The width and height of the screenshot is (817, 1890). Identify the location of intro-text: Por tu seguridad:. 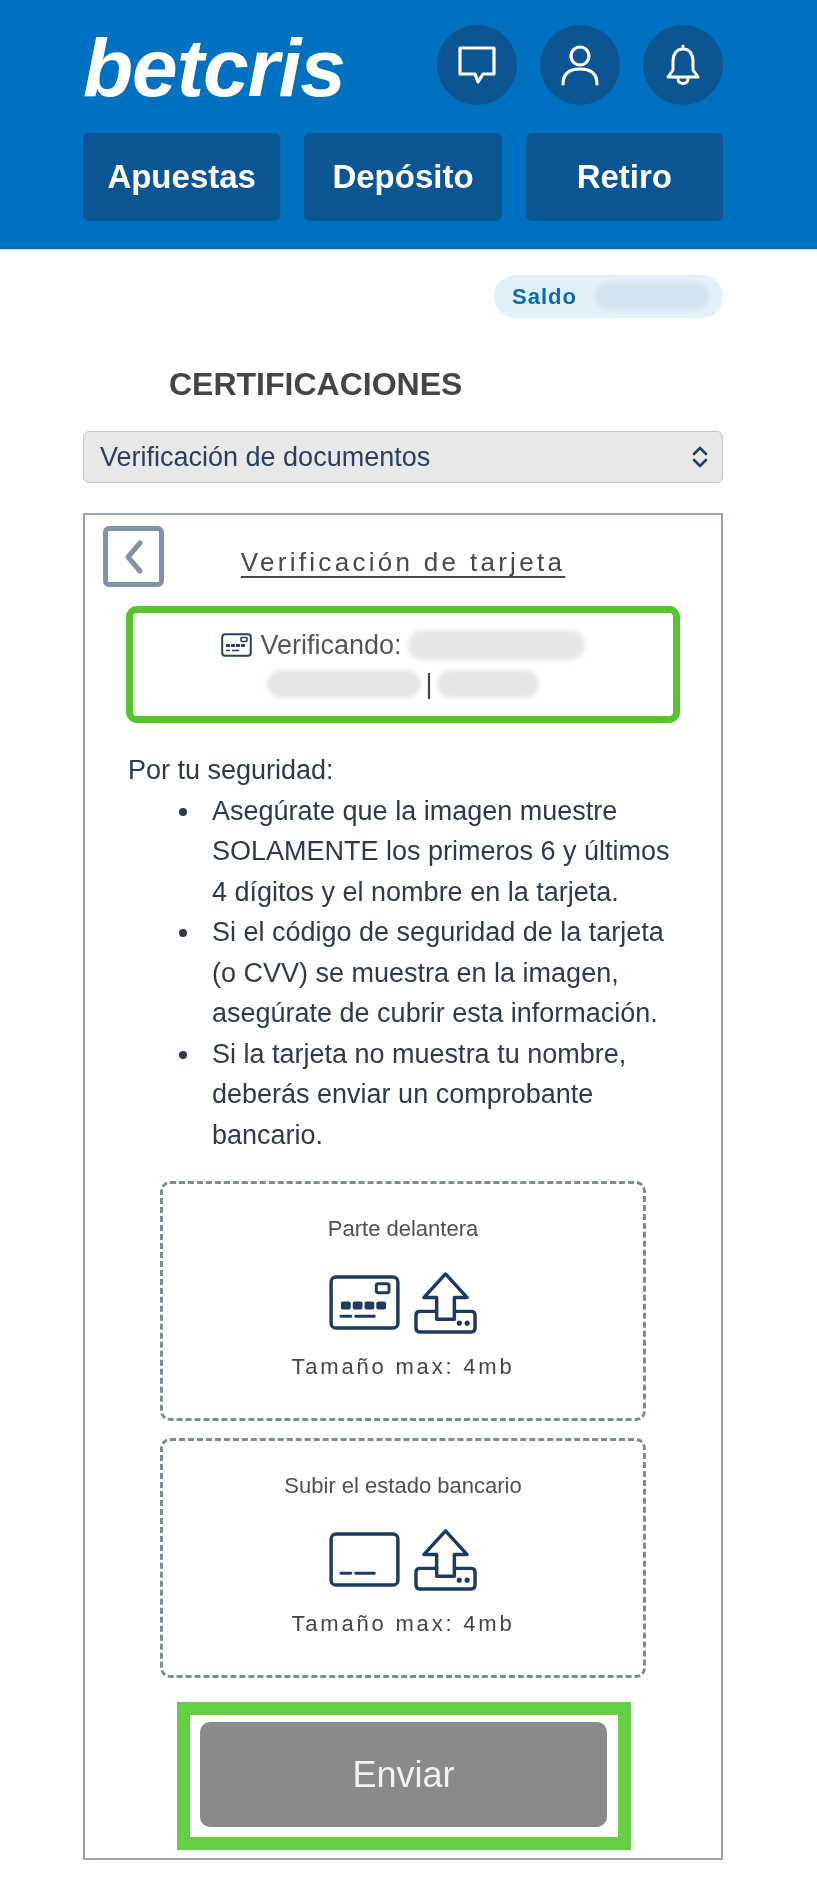
(231, 770).